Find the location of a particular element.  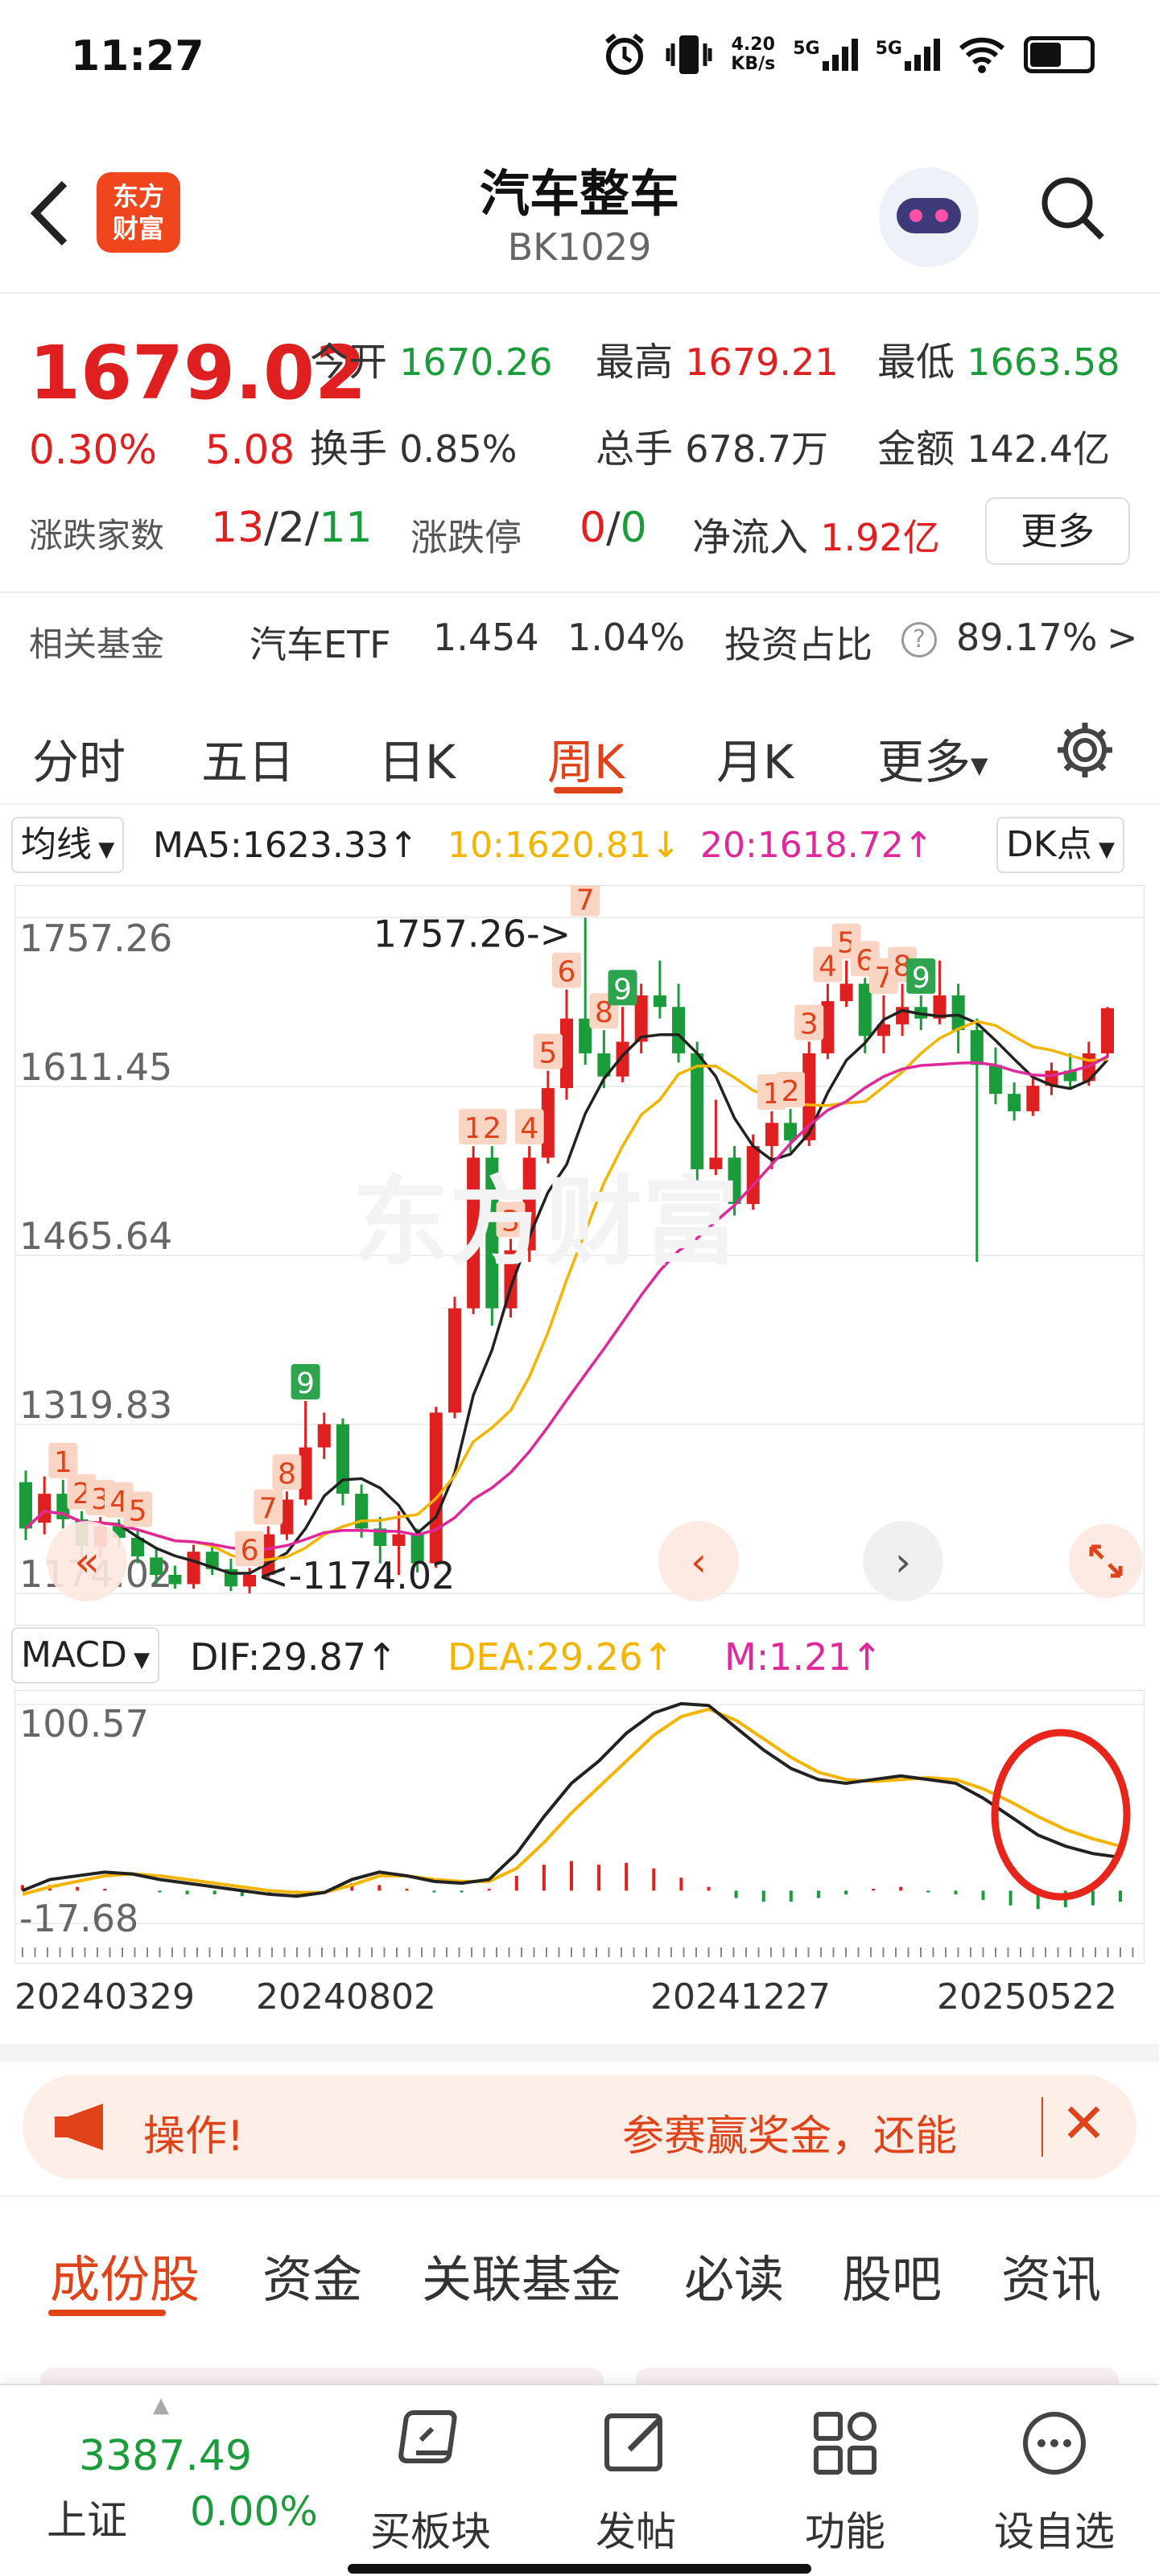

tab-must-read: 必读 is located at coordinates (734, 2275).